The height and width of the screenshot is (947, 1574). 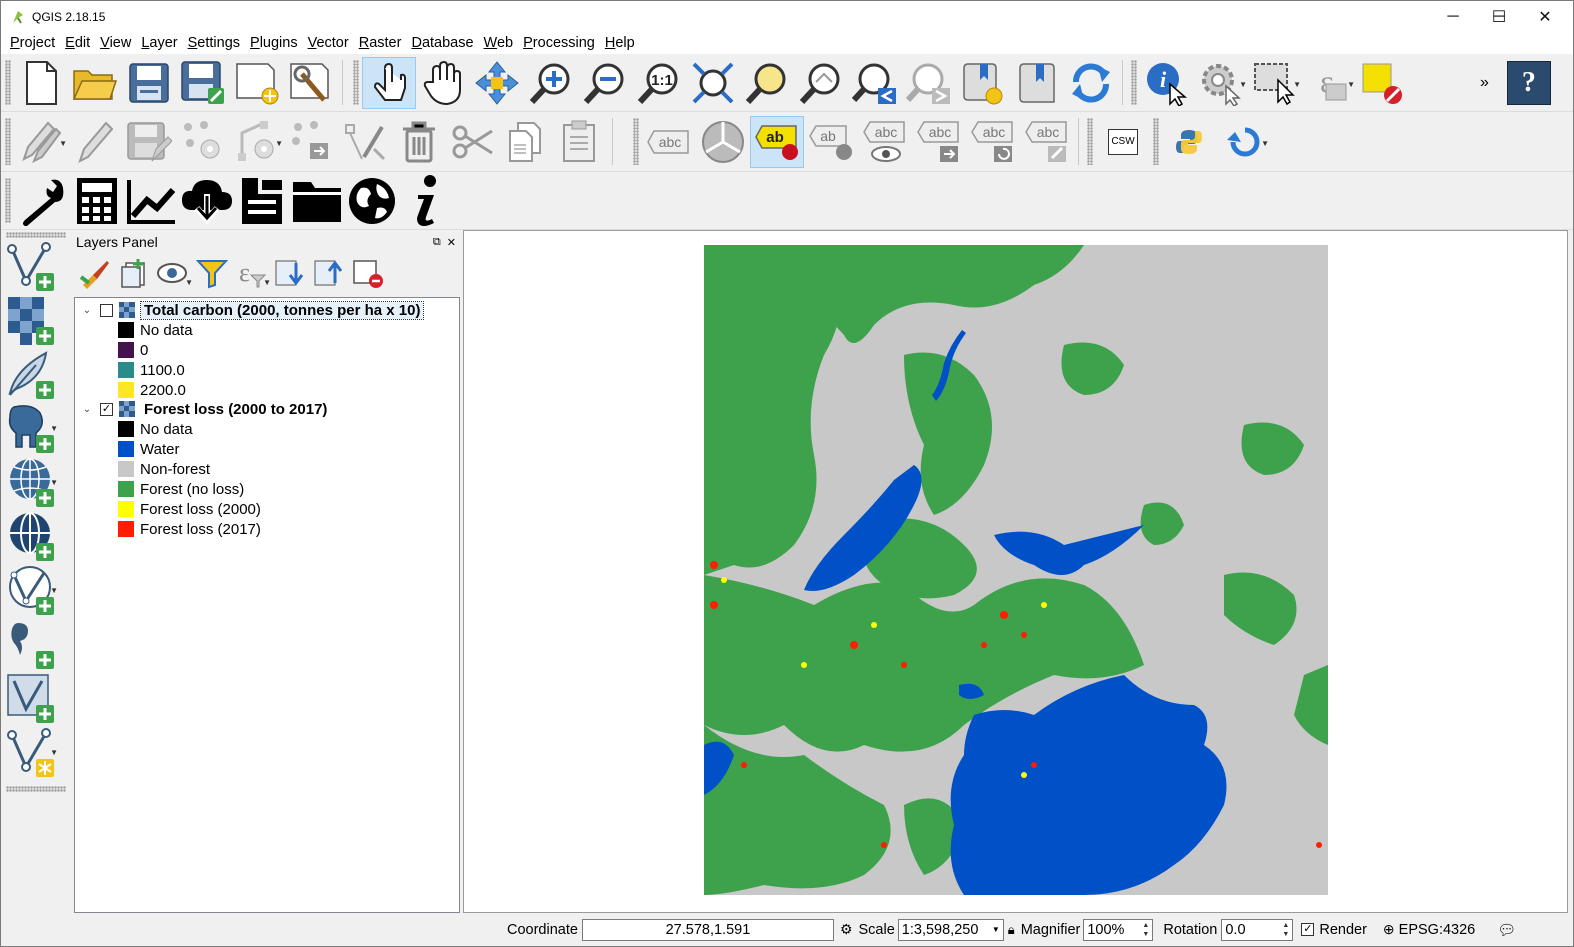 I want to click on current-edits-button: ▼, so click(x=41, y=142).